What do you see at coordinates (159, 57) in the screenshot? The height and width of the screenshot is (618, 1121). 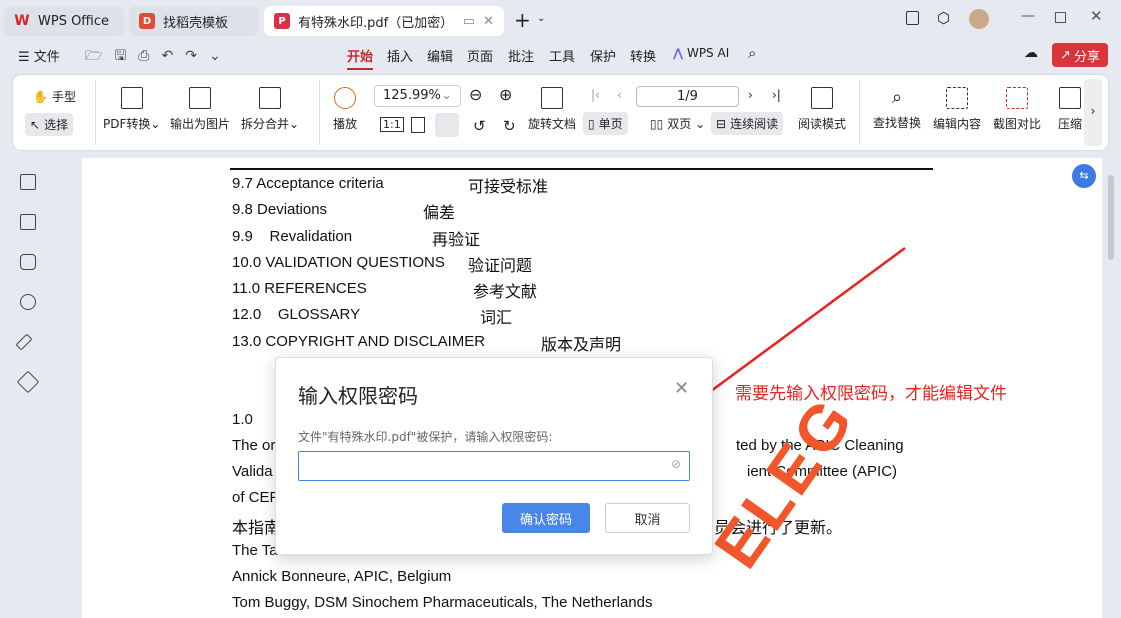 I see `quick-access-icons: 🗁🖫⎙↶↷⌄` at bounding box center [159, 57].